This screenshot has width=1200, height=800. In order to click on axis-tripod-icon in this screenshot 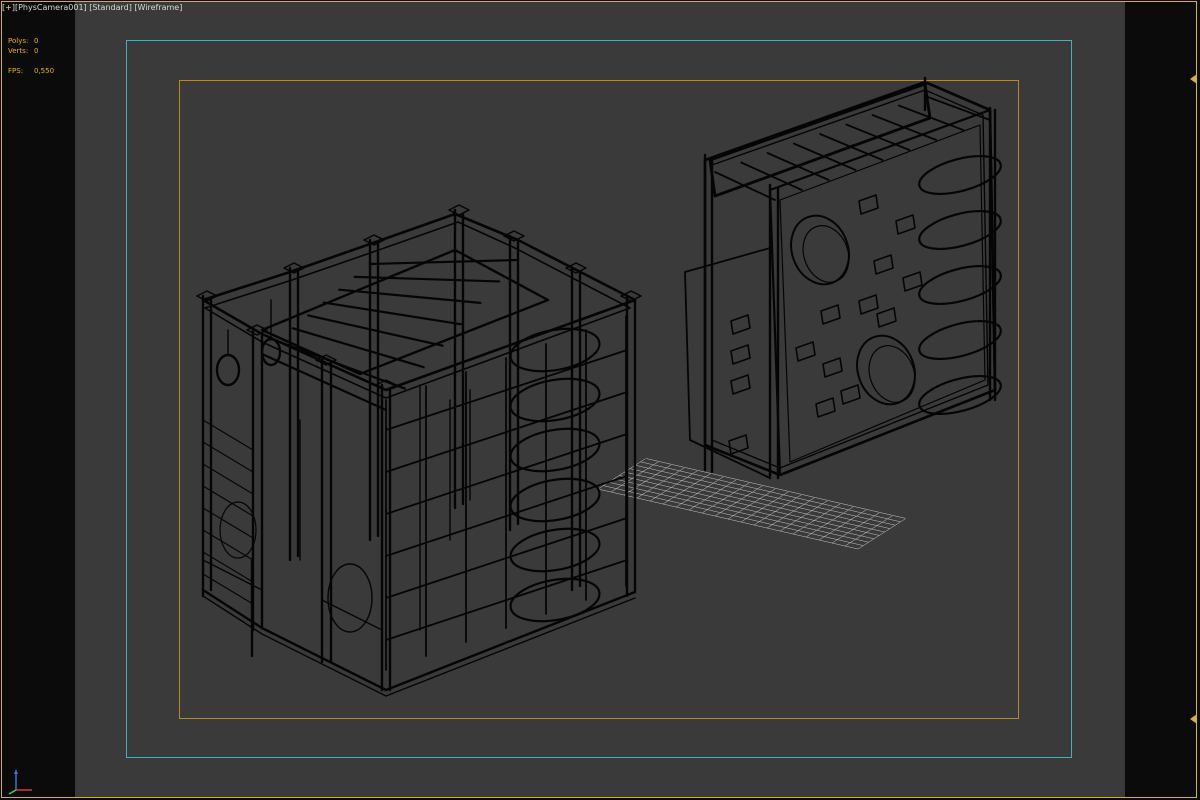, I will do `click(20, 782)`.